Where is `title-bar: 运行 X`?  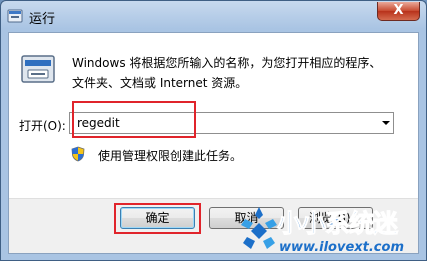
title-bar: 运行 X is located at coordinates (213, 16).